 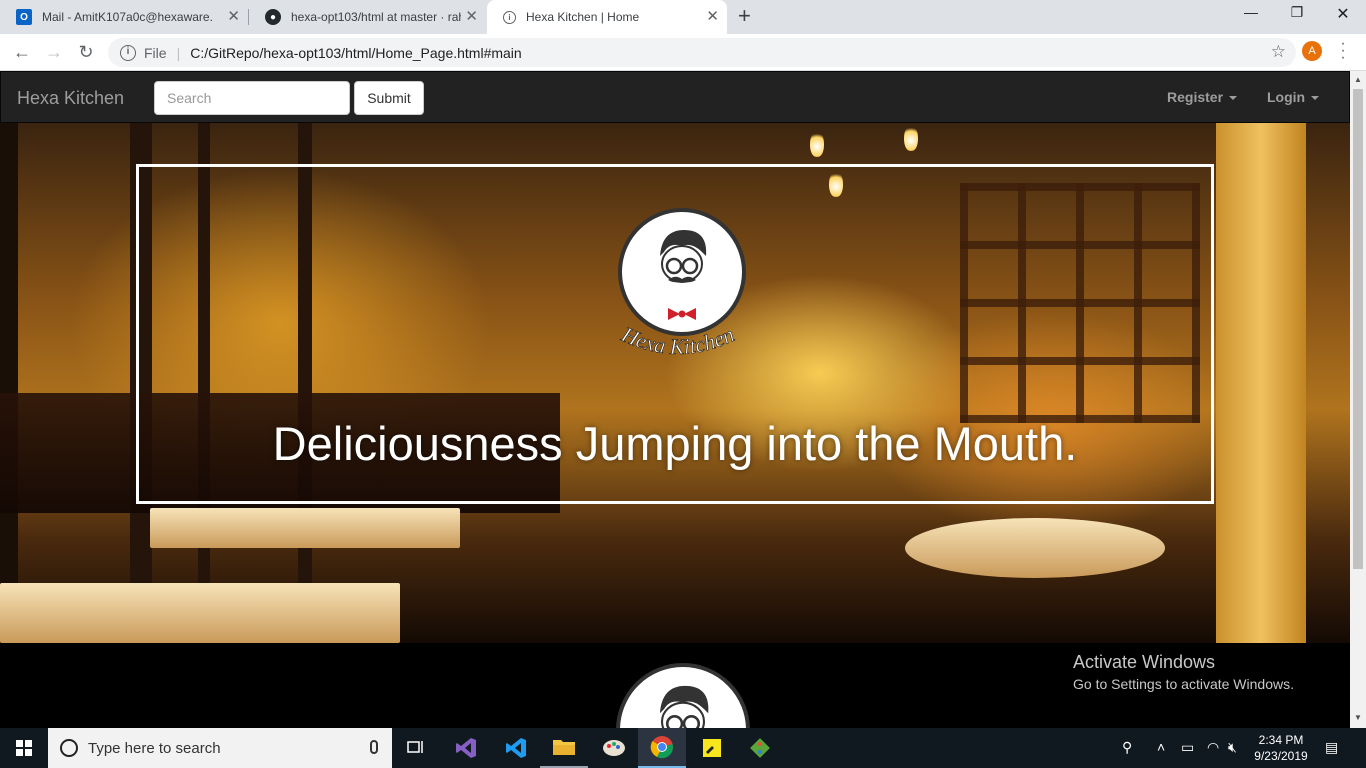 I want to click on tab-github: ● hexa-opt103/html at master · rah ✕, so click(x=367, y=17).